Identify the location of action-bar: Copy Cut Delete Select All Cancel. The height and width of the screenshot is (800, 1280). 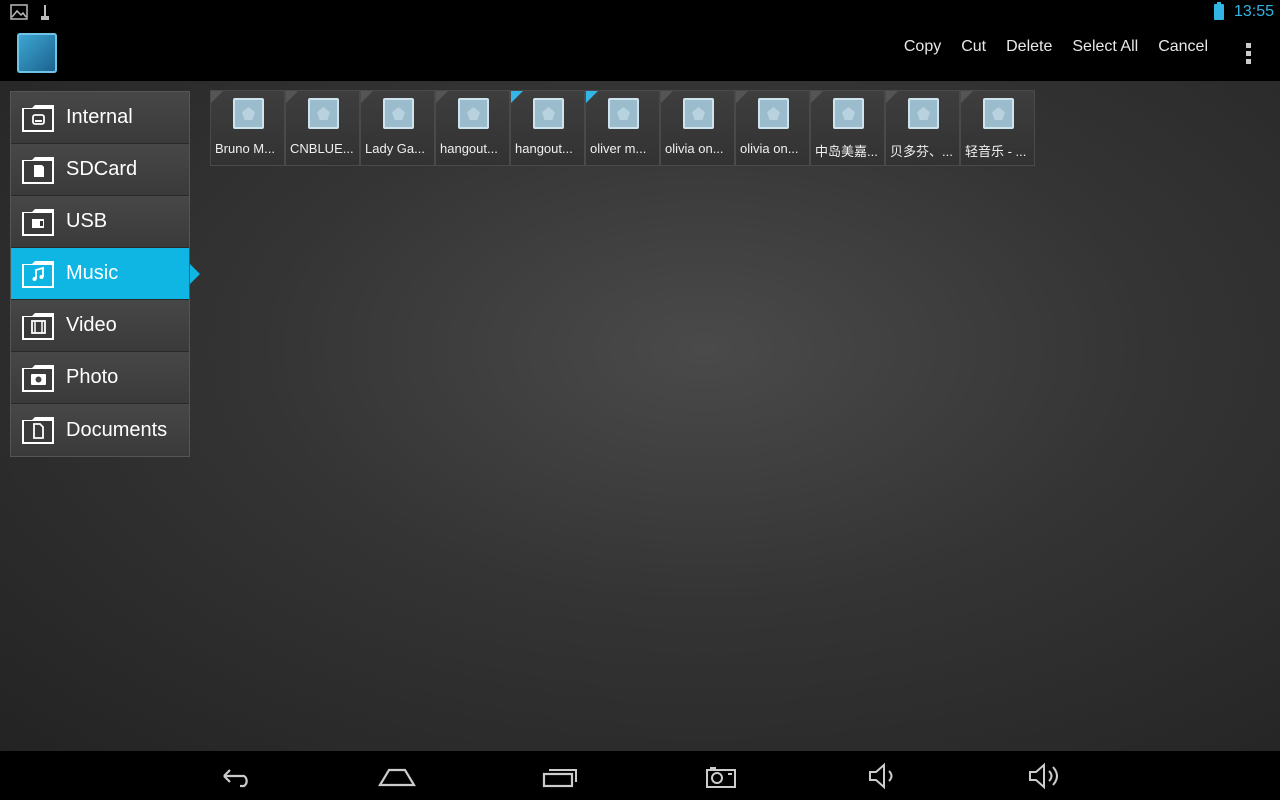
(640, 53).